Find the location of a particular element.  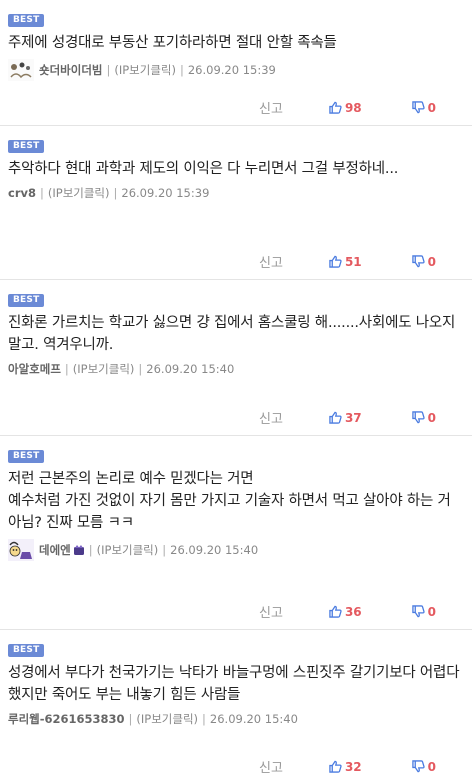

comment-meta: 아알호메프 | (IP보기클릭) | 26.09.20 15:40 is located at coordinates (236, 369).